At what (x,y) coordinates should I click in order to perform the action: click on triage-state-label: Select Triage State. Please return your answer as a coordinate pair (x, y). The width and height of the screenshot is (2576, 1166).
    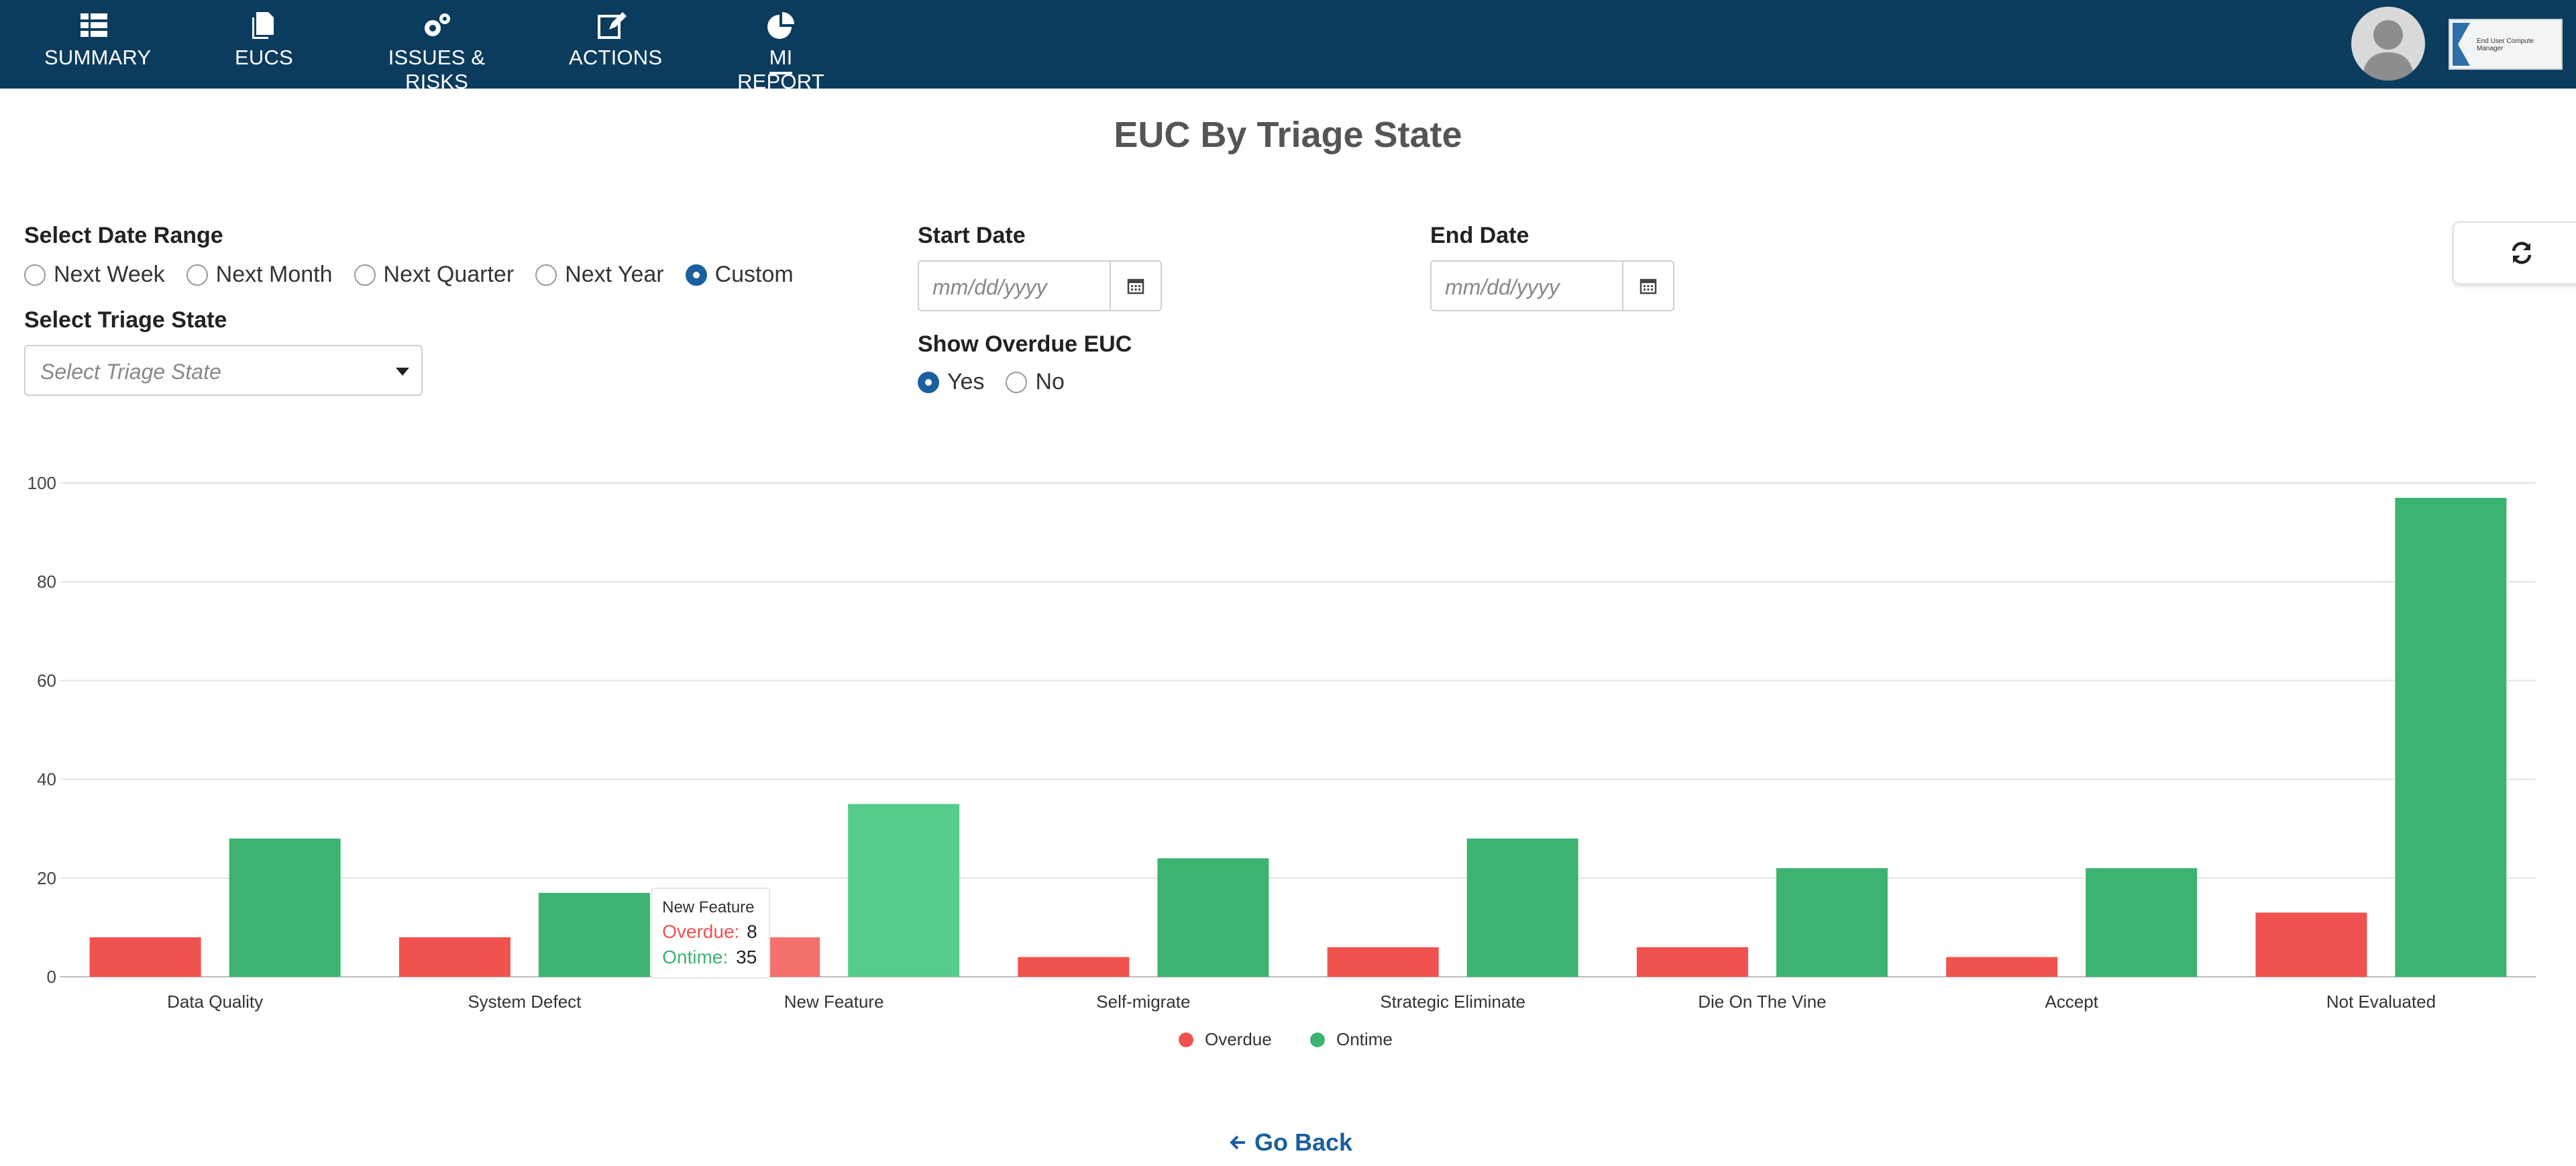
    Looking at the image, I should click on (125, 320).